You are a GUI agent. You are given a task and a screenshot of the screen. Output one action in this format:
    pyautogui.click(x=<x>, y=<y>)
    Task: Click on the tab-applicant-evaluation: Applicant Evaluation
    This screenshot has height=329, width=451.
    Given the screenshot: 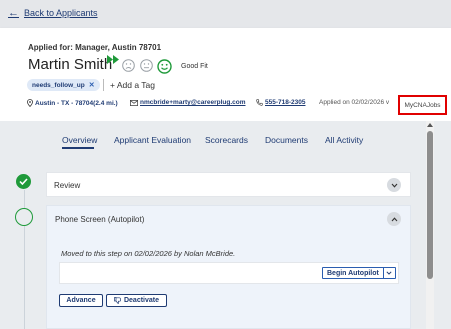 What is the action you would take?
    pyautogui.click(x=152, y=140)
    